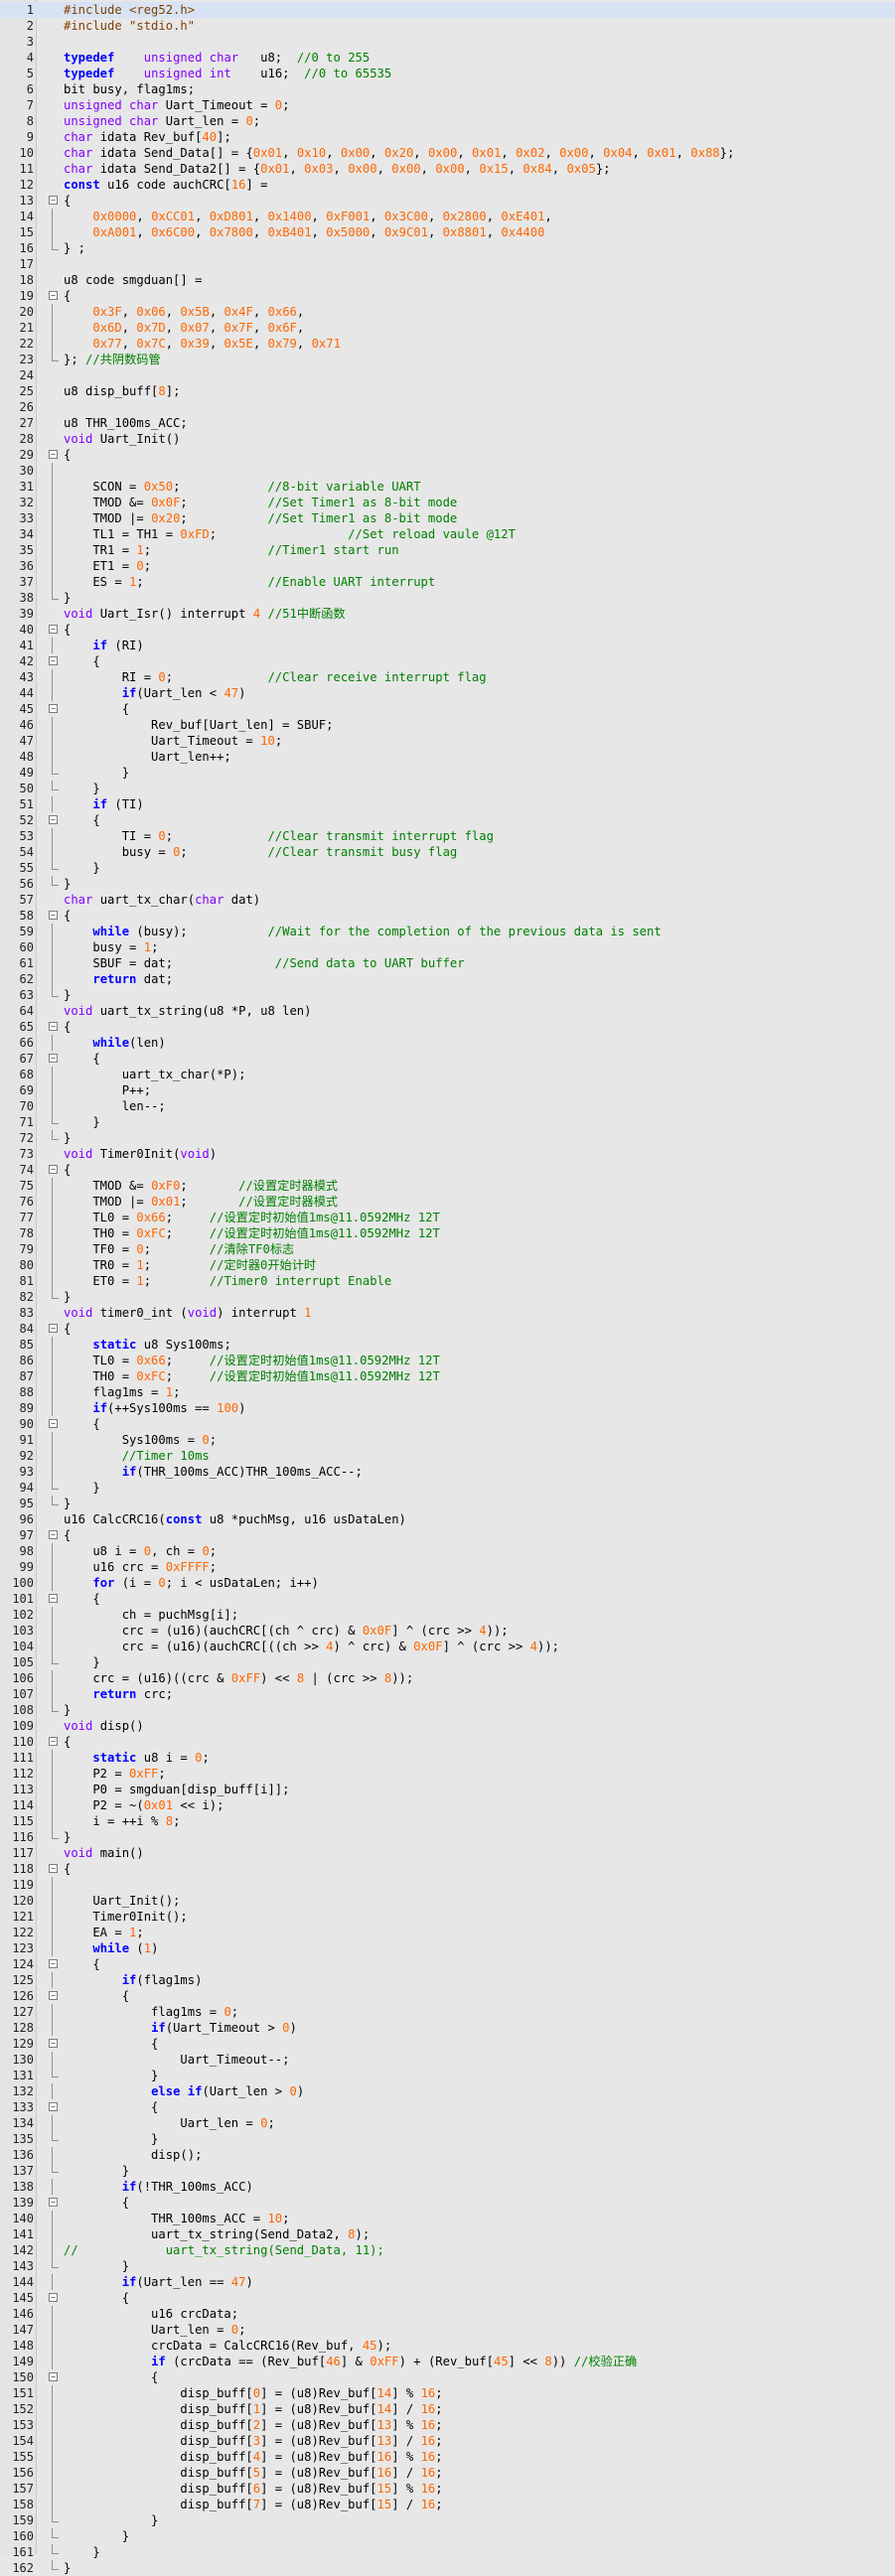 This screenshot has width=895, height=2576. Describe the element at coordinates (448, 630) in the screenshot. I see `code-line: 40 −{` at that location.